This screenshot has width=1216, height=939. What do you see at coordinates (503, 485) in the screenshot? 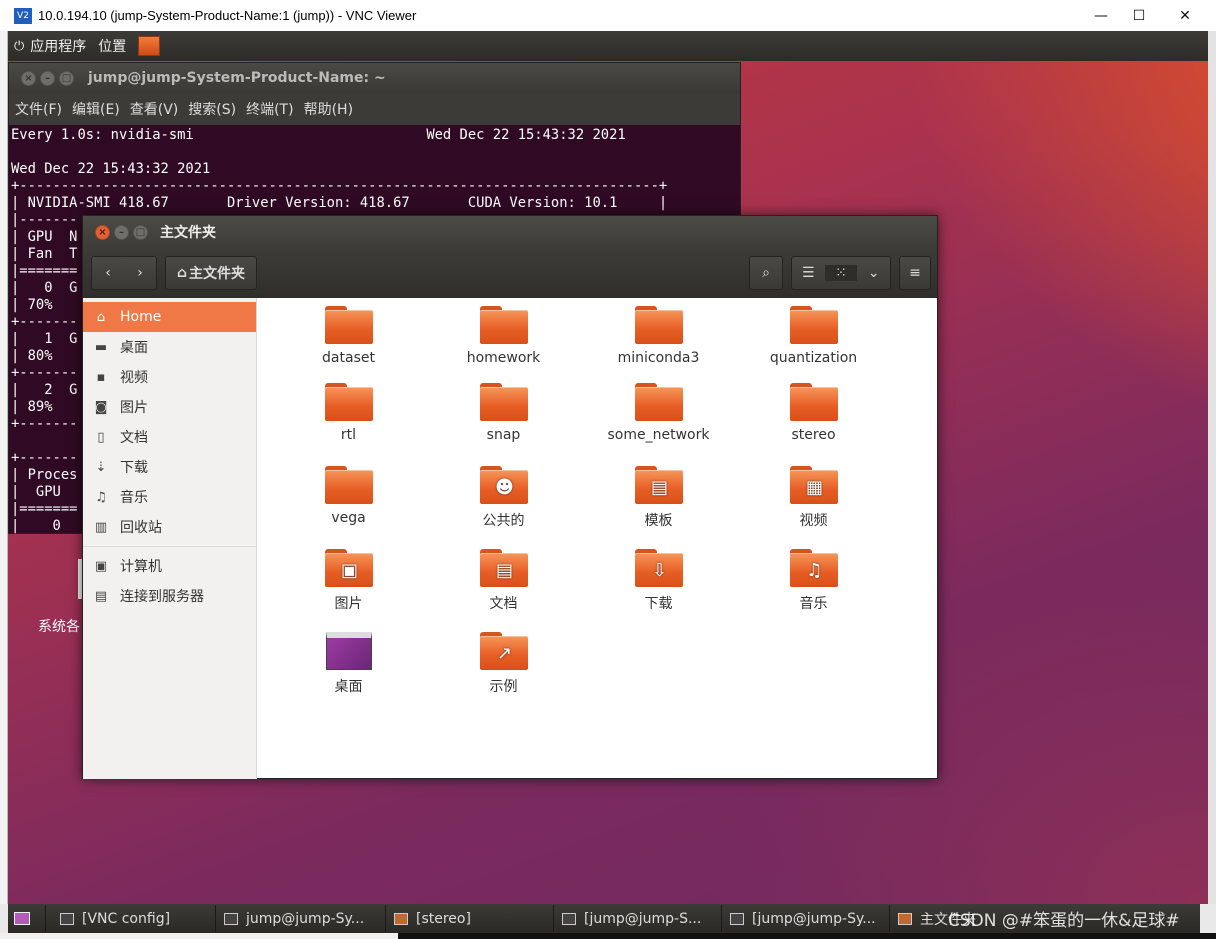
I see `folder-icon: ☻` at bounding box center [503, 485].